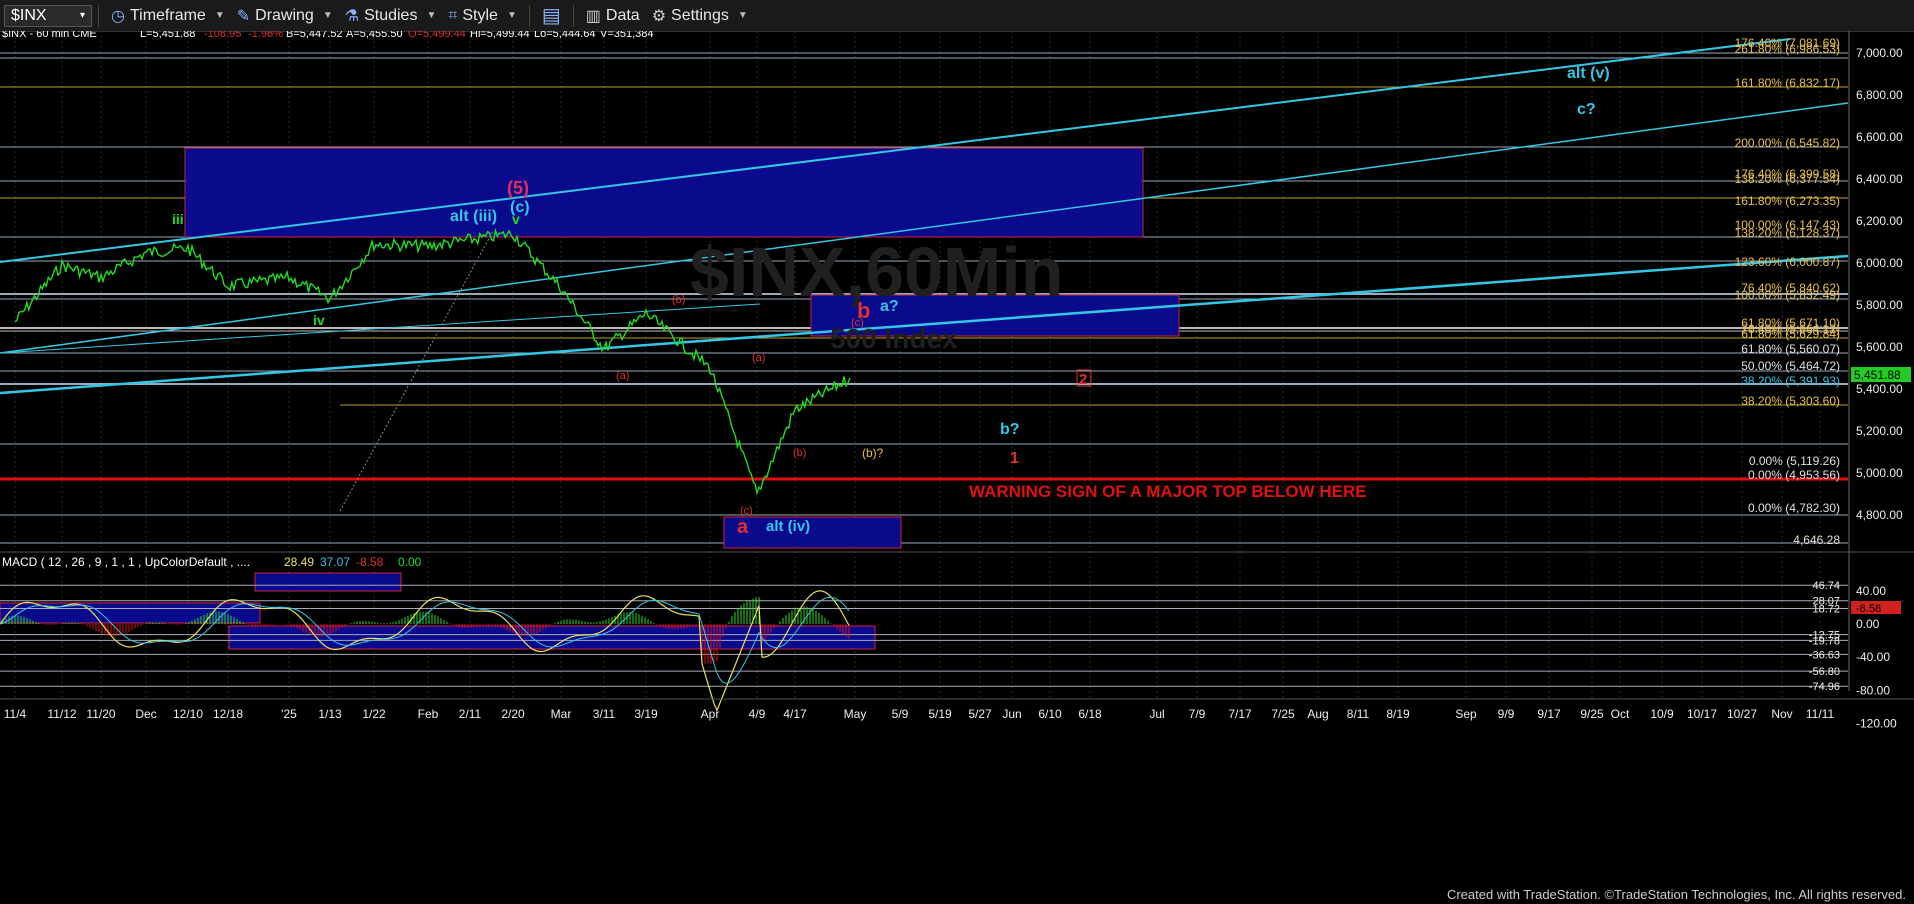 The image size is (1914, 904). What do you see at coordinates (1877, 375) in the screenshot?
I see `last-price-badge-text: 5,451.88` at bounding box center [1877, 375].